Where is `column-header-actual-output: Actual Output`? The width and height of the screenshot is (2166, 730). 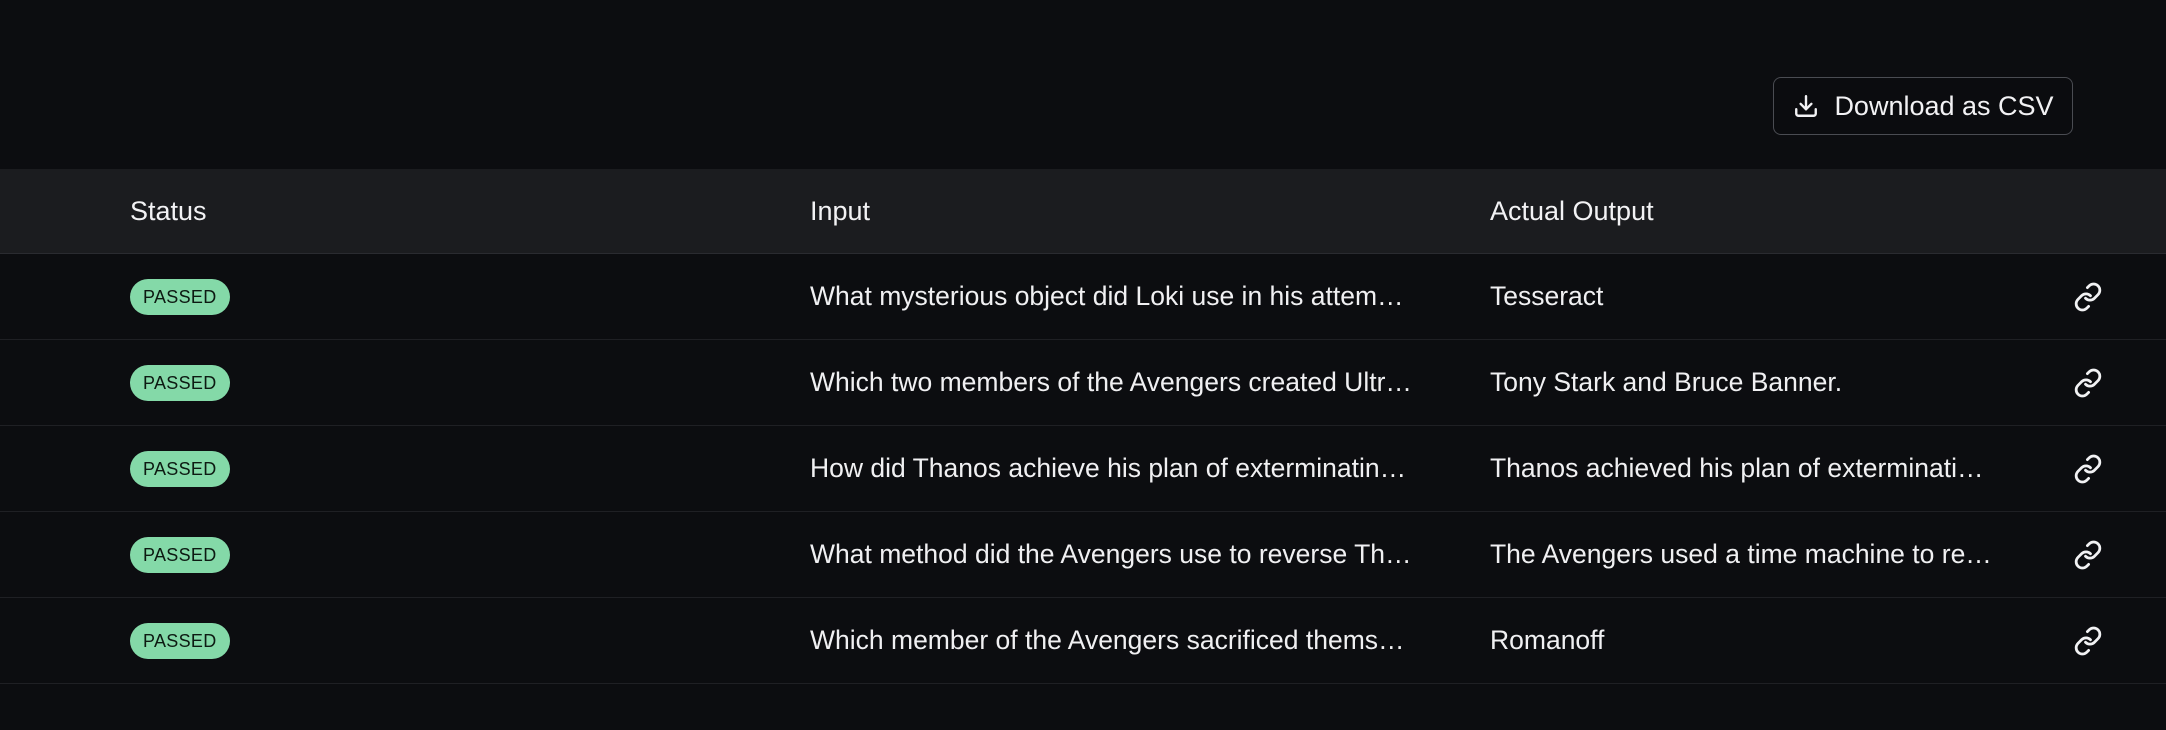 column-header-actual-output: Actual Output is located at coordinates (1572, 211).